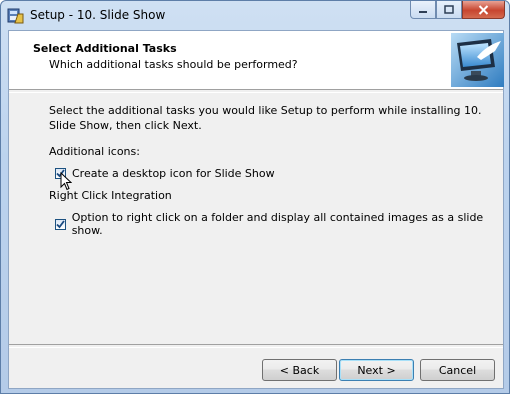 The image size is (510, 394). I want to click on title-bar: Setup - 10. Slide Show, so click(255, 15).